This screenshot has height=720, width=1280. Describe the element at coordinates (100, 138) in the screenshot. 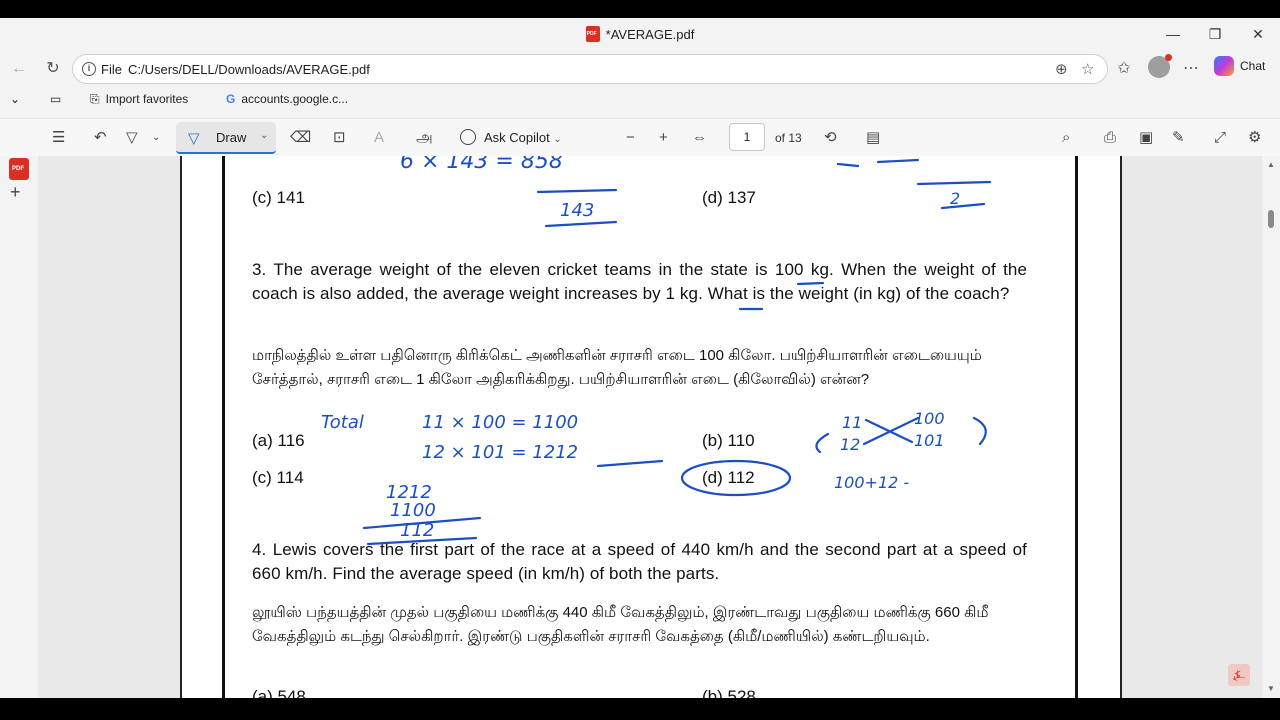

I see `undo-icon: ↶` at that location.